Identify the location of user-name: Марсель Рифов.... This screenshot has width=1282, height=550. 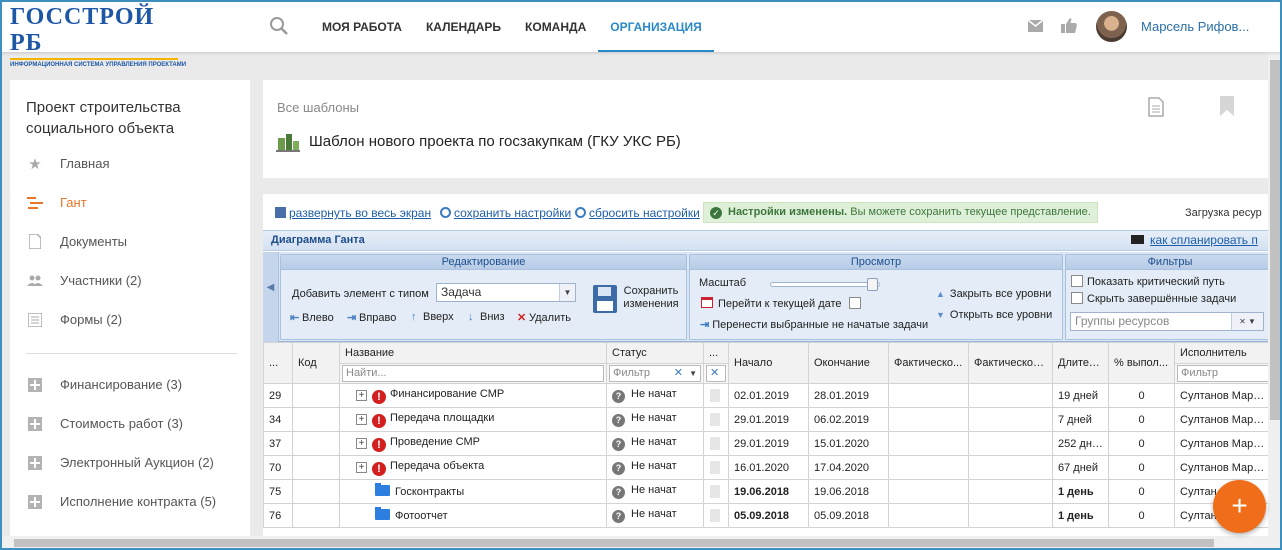
(1195, 26).